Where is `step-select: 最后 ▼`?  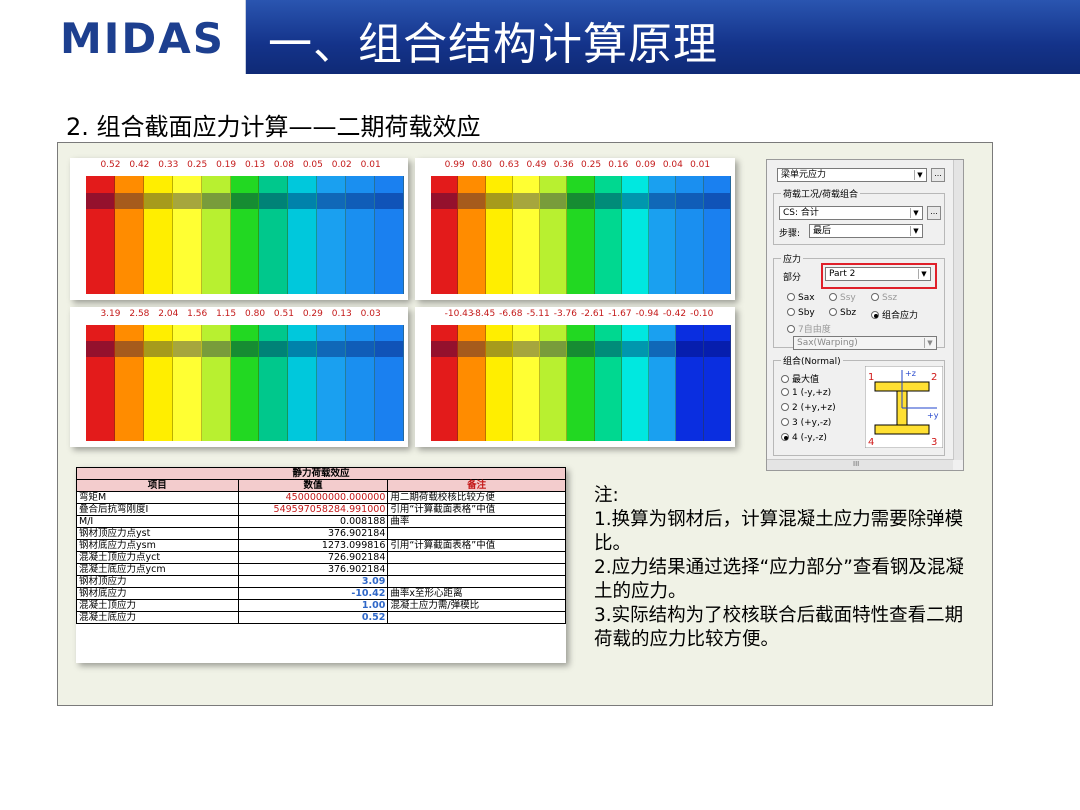
step-select: 最后 ▼ is located at coordinates (866, 231).